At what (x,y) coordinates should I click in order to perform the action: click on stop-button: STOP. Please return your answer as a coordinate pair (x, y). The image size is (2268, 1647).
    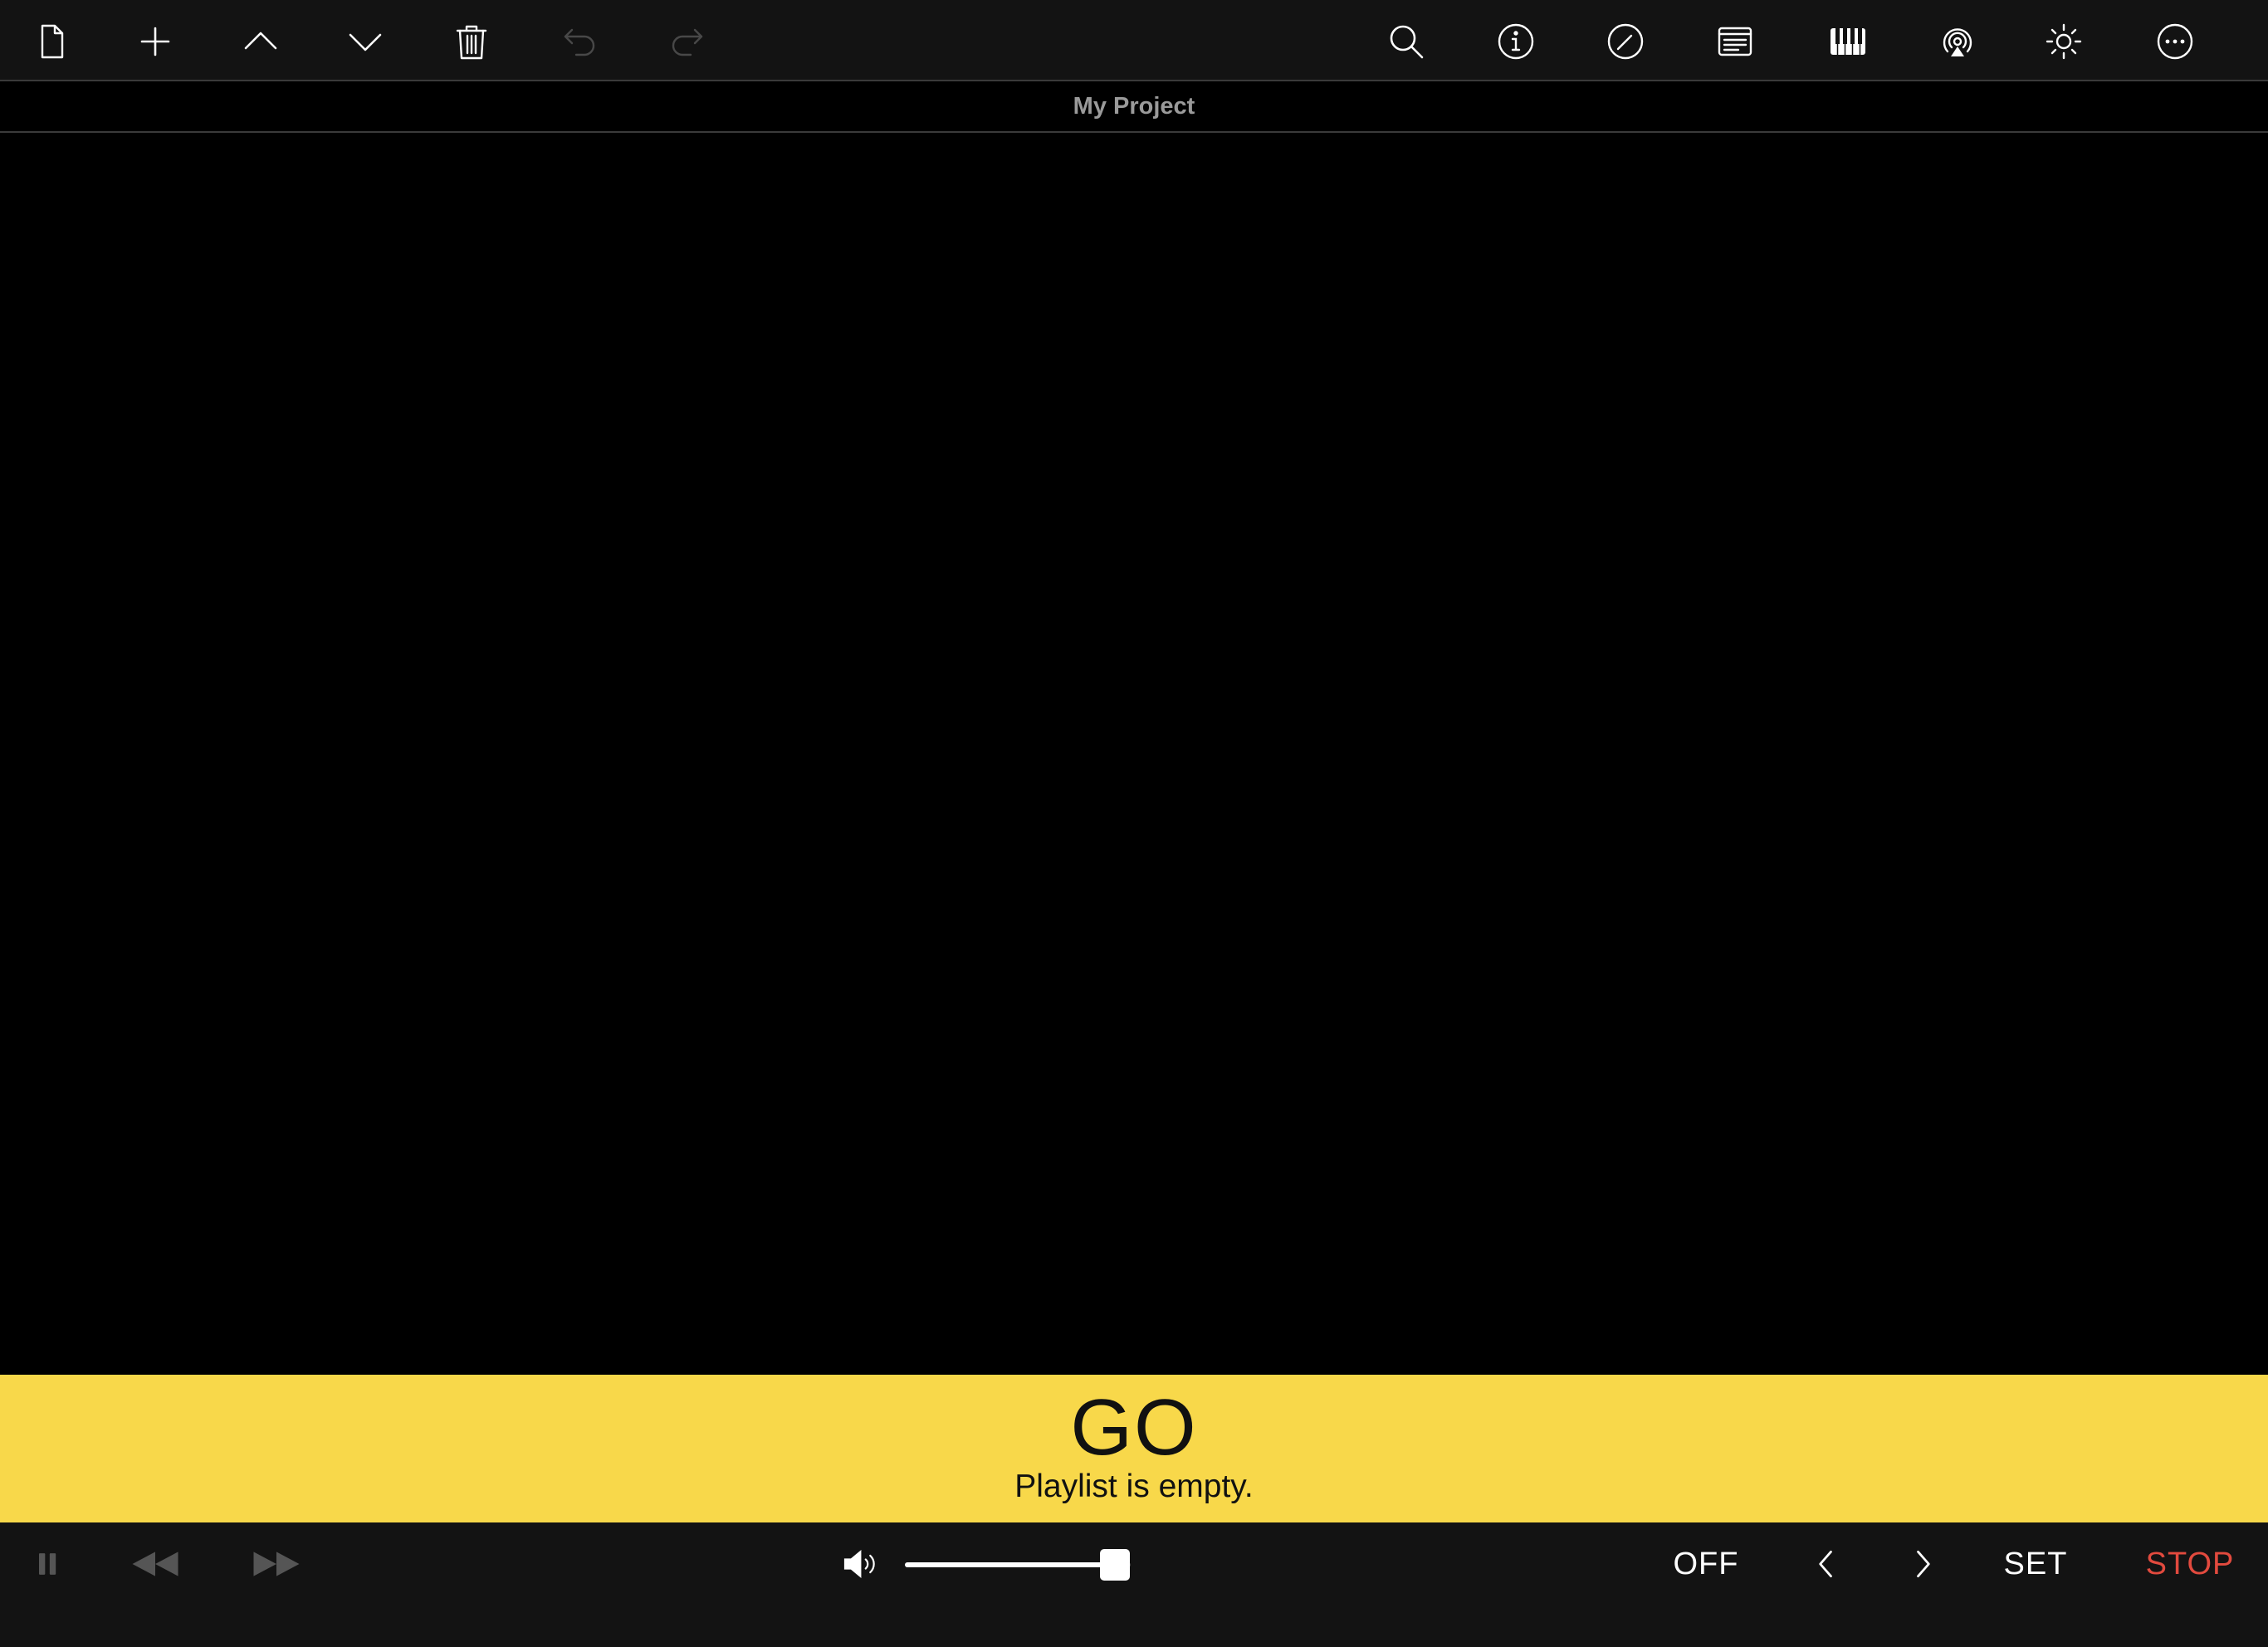
    Looking at the image, I should click on (2190, 1564).